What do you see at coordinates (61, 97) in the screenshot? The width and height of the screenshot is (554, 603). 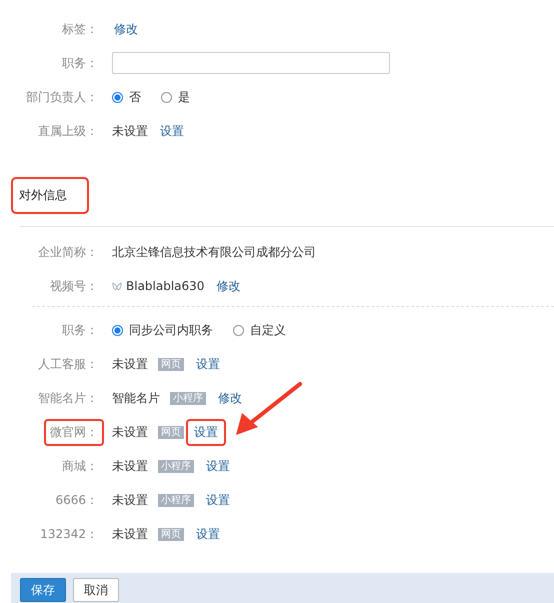 I see `field-label: 部门负责人：` at bounding box center [61, 97].